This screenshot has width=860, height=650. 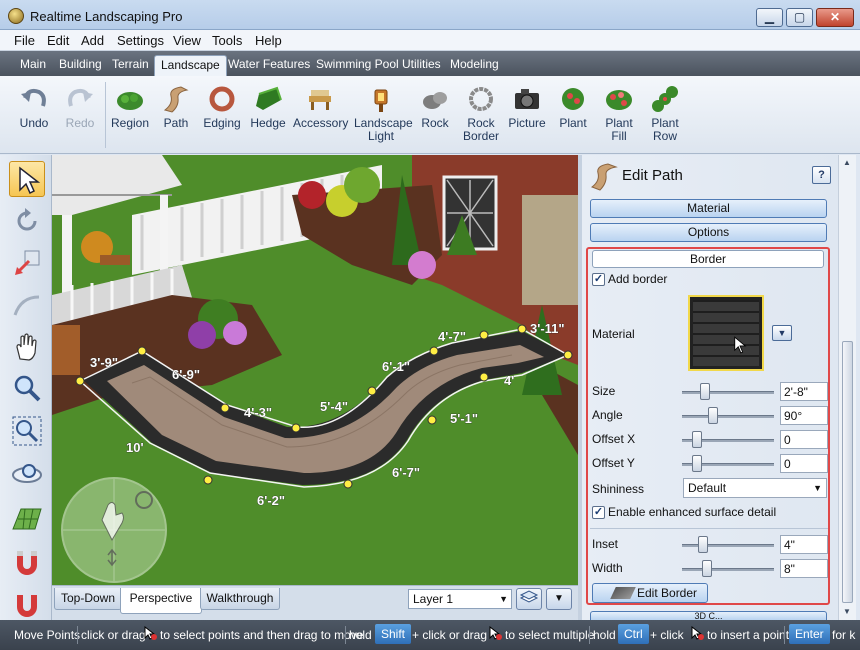 What do you see at coordinates (804, 544) in the screenshot?
I see `inset-field: 4"` at bounding box center [804, 544].